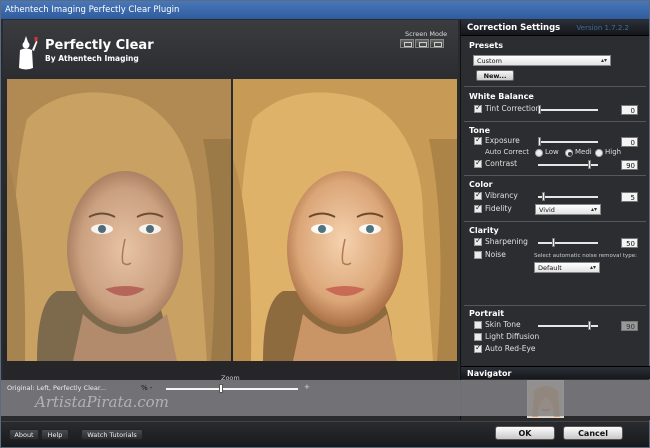 The image size is (650, 448). I want to click on lady-liberty-icon, so click(28, 53).